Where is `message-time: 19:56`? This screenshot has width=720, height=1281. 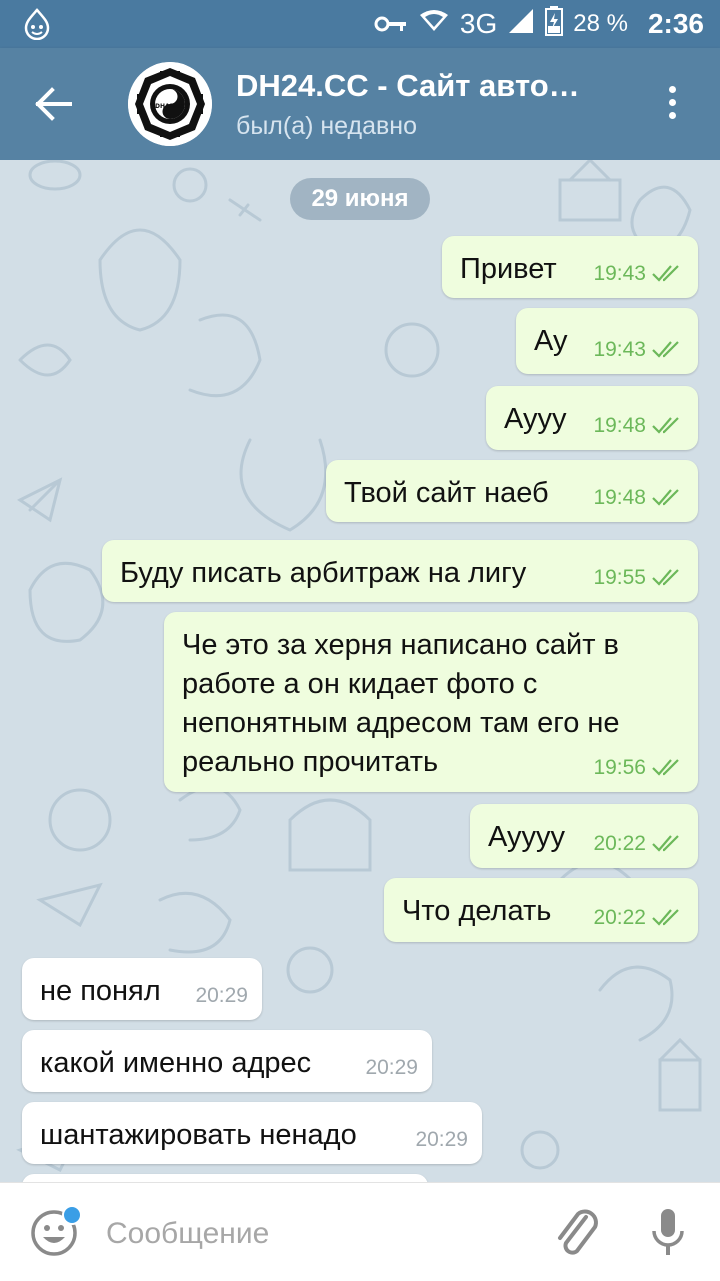 message-time: 19:56 is located at coordinates (619, 767).